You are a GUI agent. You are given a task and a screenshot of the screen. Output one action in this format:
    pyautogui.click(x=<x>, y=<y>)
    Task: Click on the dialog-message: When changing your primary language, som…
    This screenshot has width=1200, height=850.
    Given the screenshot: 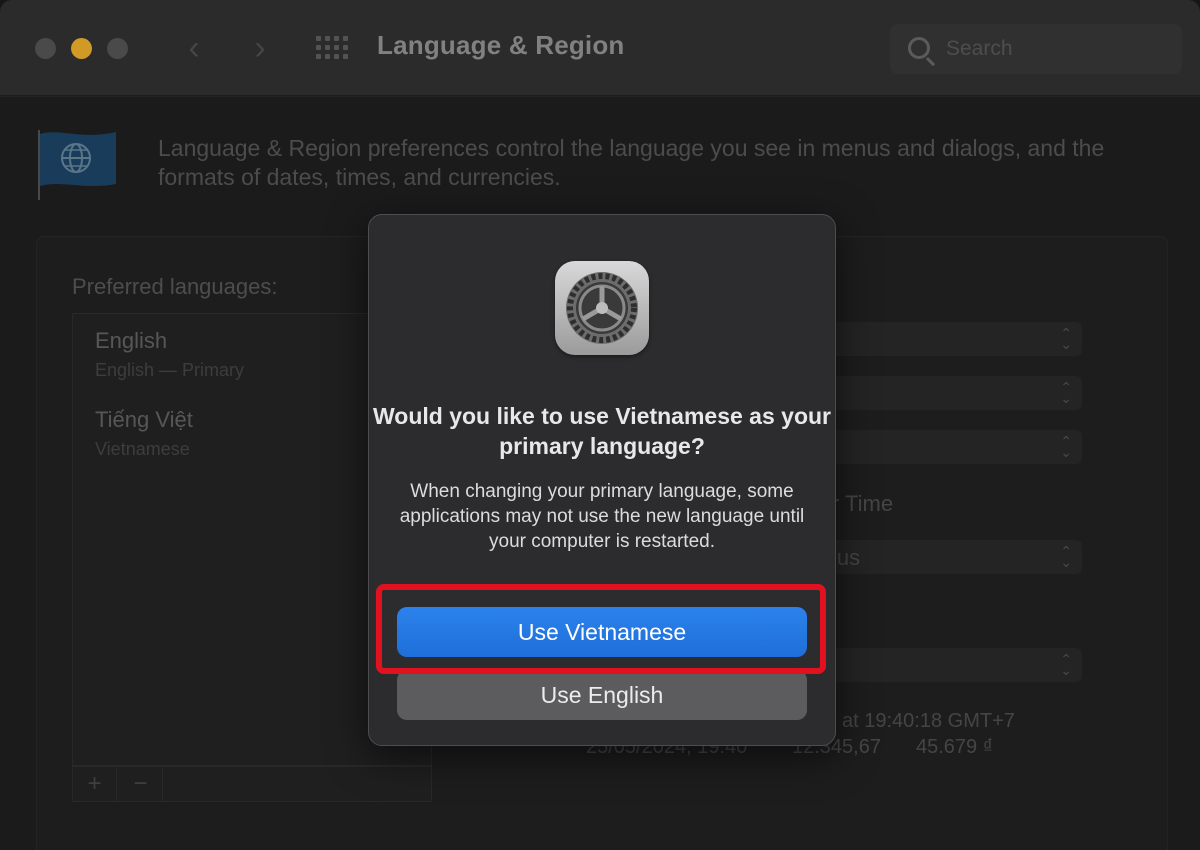 What is the action you would take?
    pyautogui.click(x=602, y=516)
    